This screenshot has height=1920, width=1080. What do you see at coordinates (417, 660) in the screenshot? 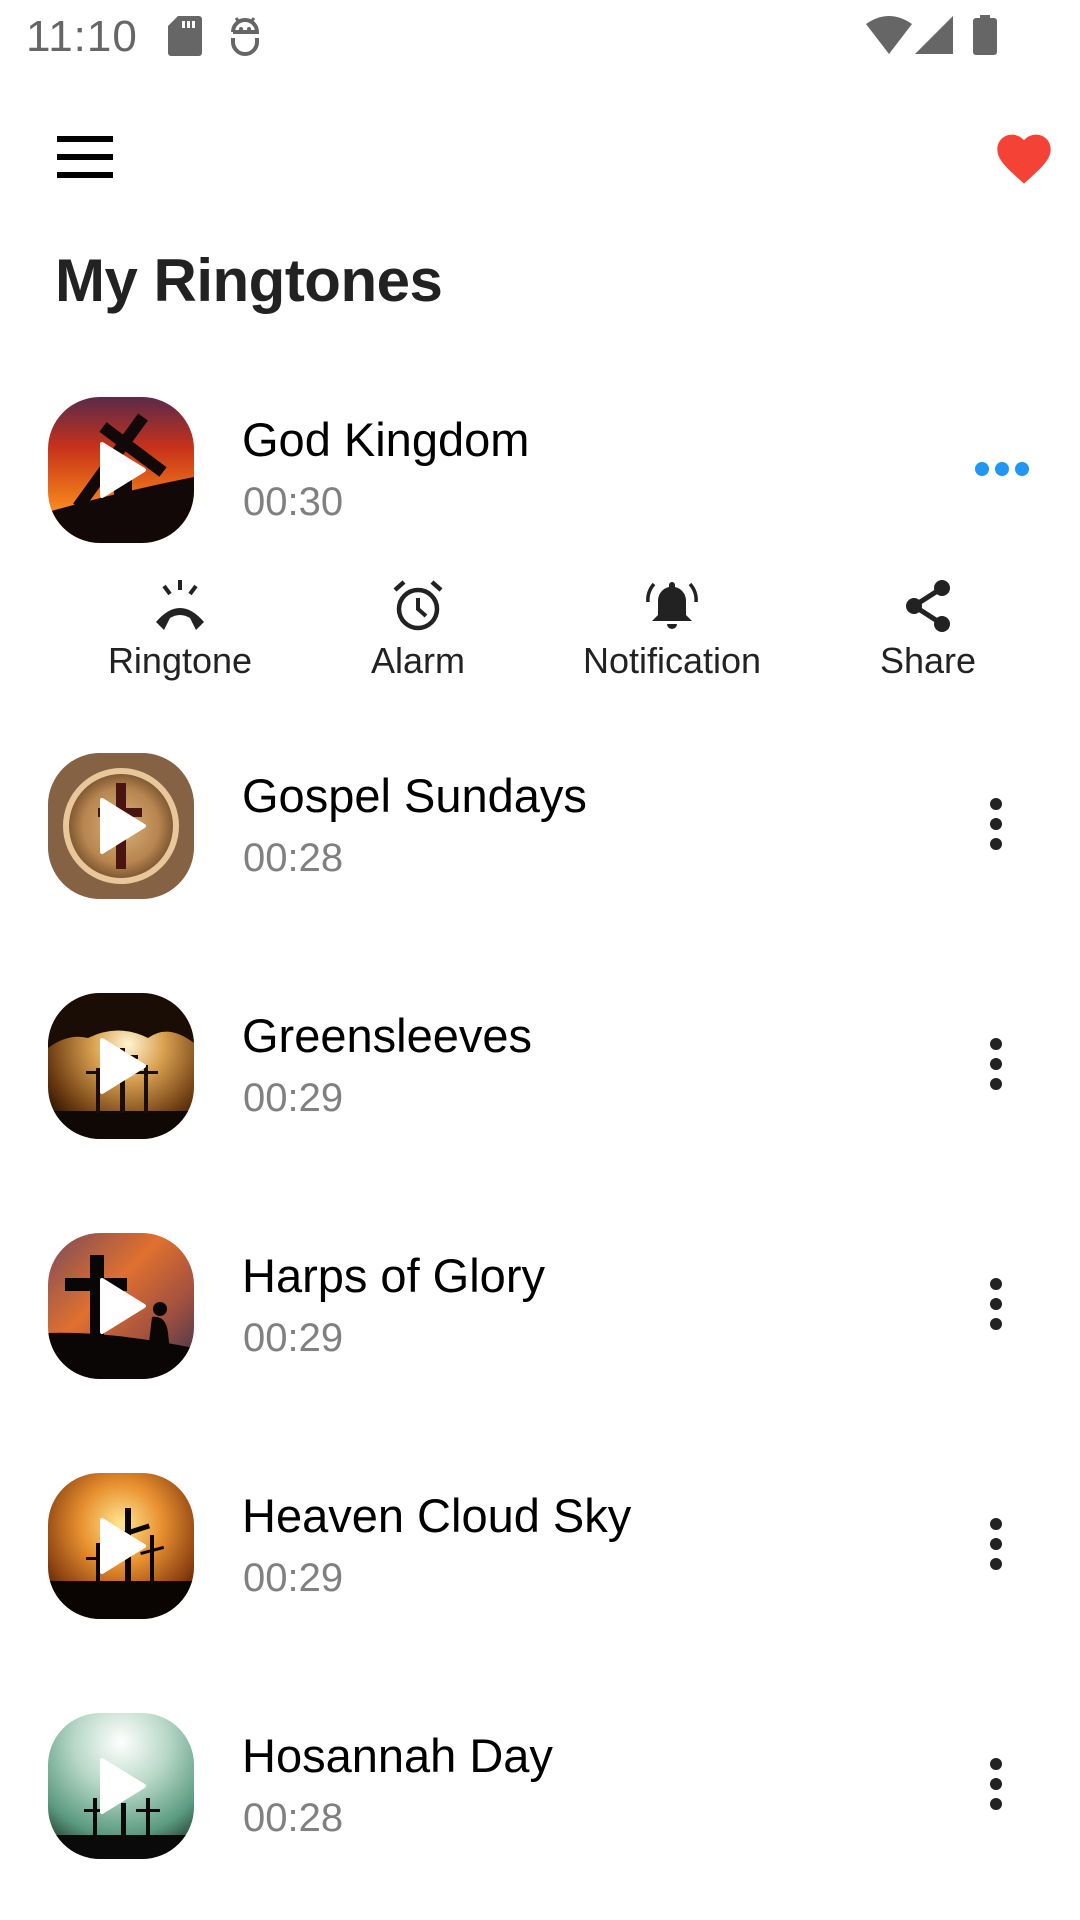
I see `action-label: Alarm` at bounding box center [417, 660].